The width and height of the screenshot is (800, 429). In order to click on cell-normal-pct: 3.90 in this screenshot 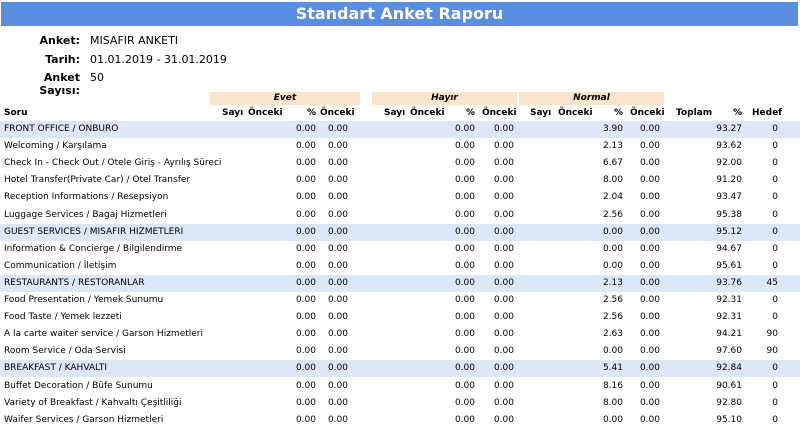, I will do `click(612, 129)`.